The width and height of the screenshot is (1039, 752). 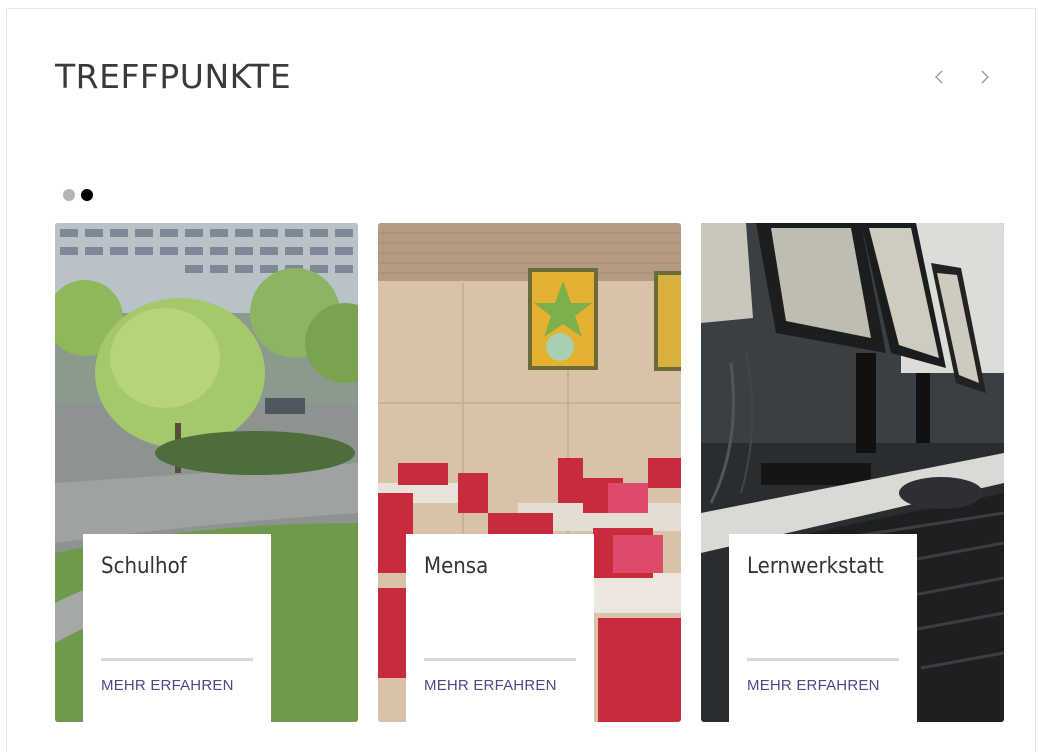 I want to click on card-info-box: Lernwerkstatt MEHR ERFAHREN, so click(x=823, y=628).